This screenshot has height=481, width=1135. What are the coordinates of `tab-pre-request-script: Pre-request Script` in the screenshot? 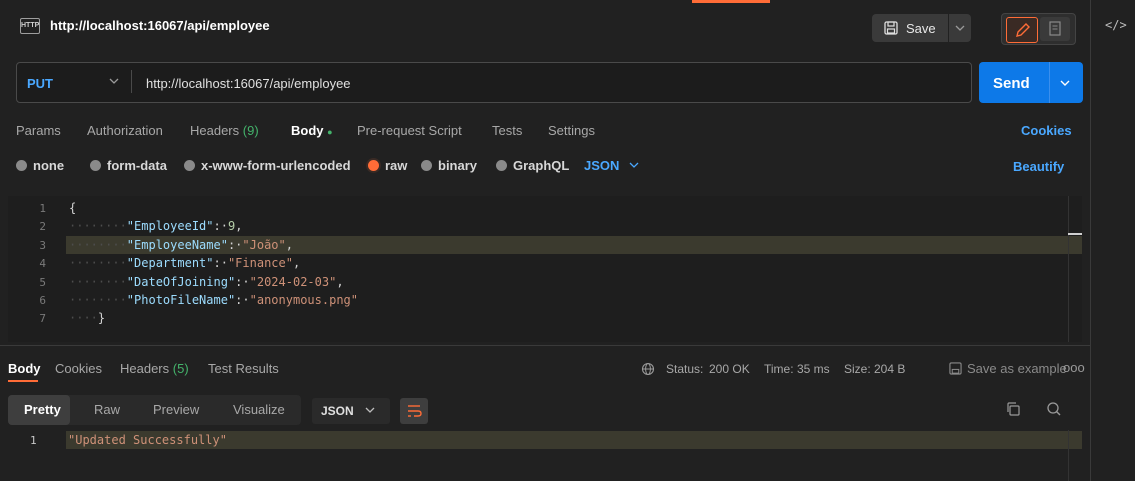 It's located at (409, 130).